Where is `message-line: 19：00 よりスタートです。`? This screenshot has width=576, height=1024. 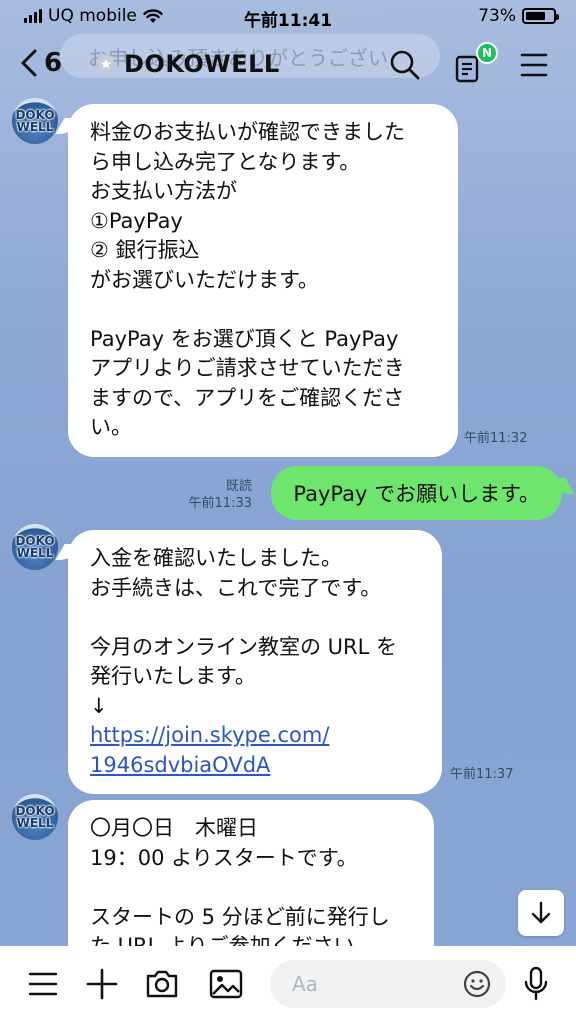
message-line: 19：00 よりスタートです。 is located at coordinates (224, 857).